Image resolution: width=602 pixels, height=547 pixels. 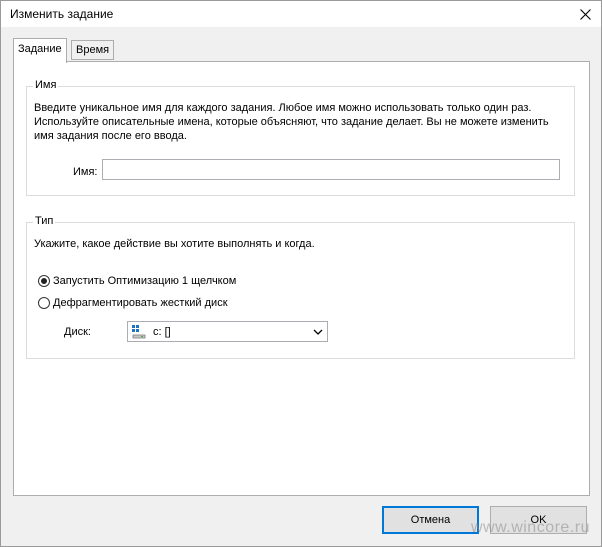 I want to click on disk-label: Диск:, so click(x=77, y=332).